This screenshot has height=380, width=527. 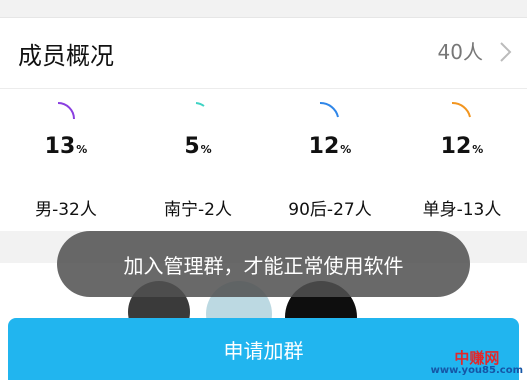 What do you see at coordinates (66, 160) in the screenshot?
I see `stat-male: 13% 男-32人` at bounding box center [66, 160].